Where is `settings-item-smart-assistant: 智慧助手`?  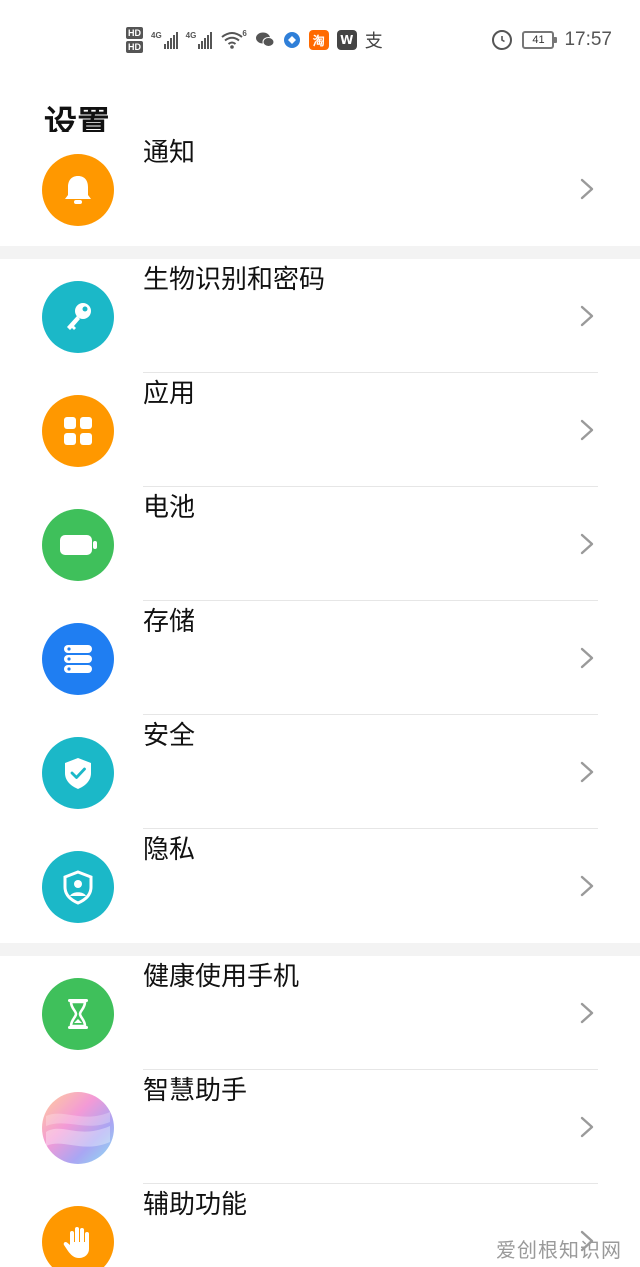 settings-item-smart-assistant: 智慧助手 is located at coordinates (320, 1127).